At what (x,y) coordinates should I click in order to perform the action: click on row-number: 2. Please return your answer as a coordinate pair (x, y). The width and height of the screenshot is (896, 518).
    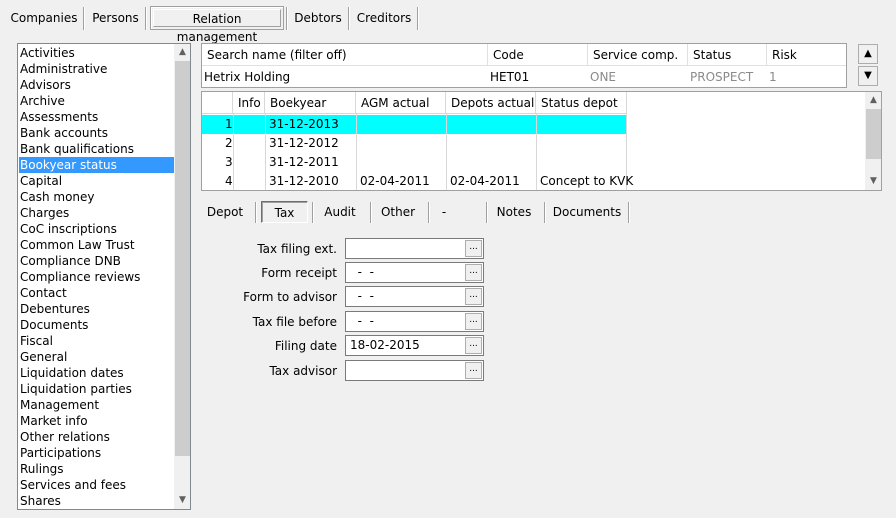
    Looking at the image, I should click on (227, 143).